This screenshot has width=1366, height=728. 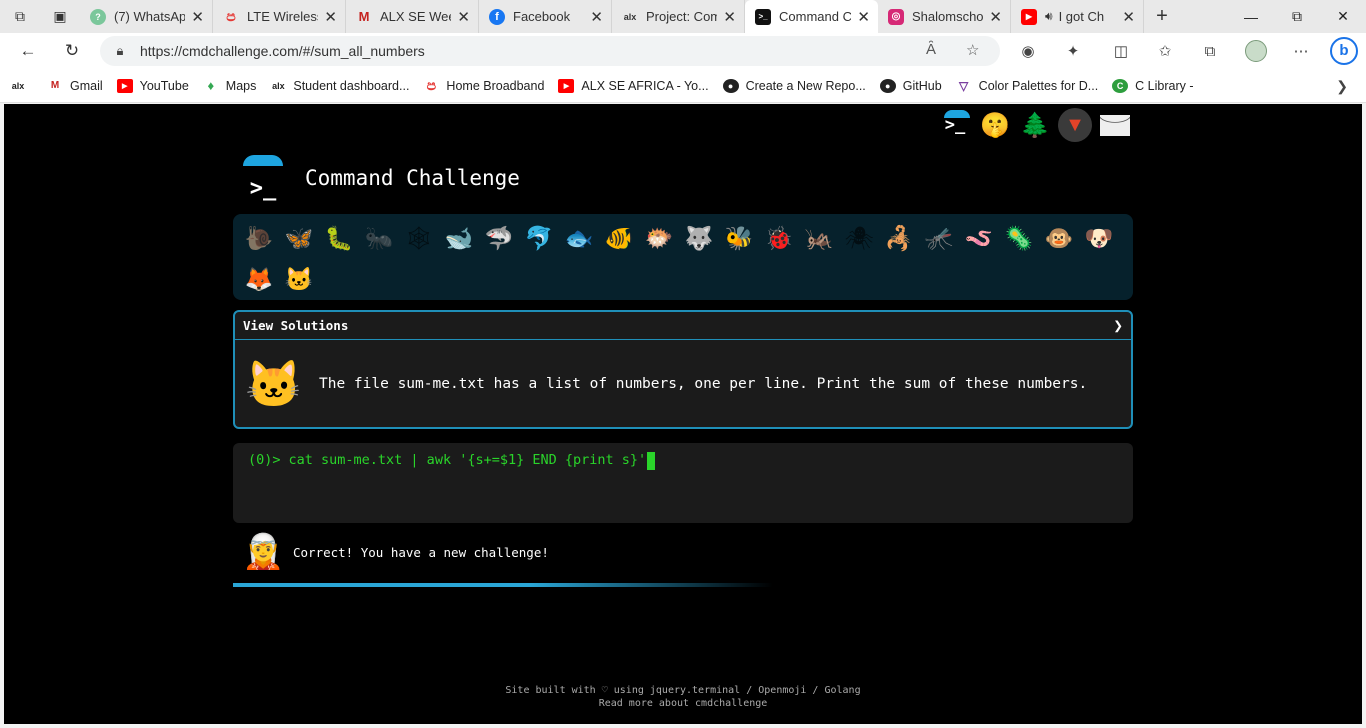 What do you see at coordinates (120, 51) in the screenshot?
I see `lock-icon: 🔒︎` at bounding box center [120, 51].